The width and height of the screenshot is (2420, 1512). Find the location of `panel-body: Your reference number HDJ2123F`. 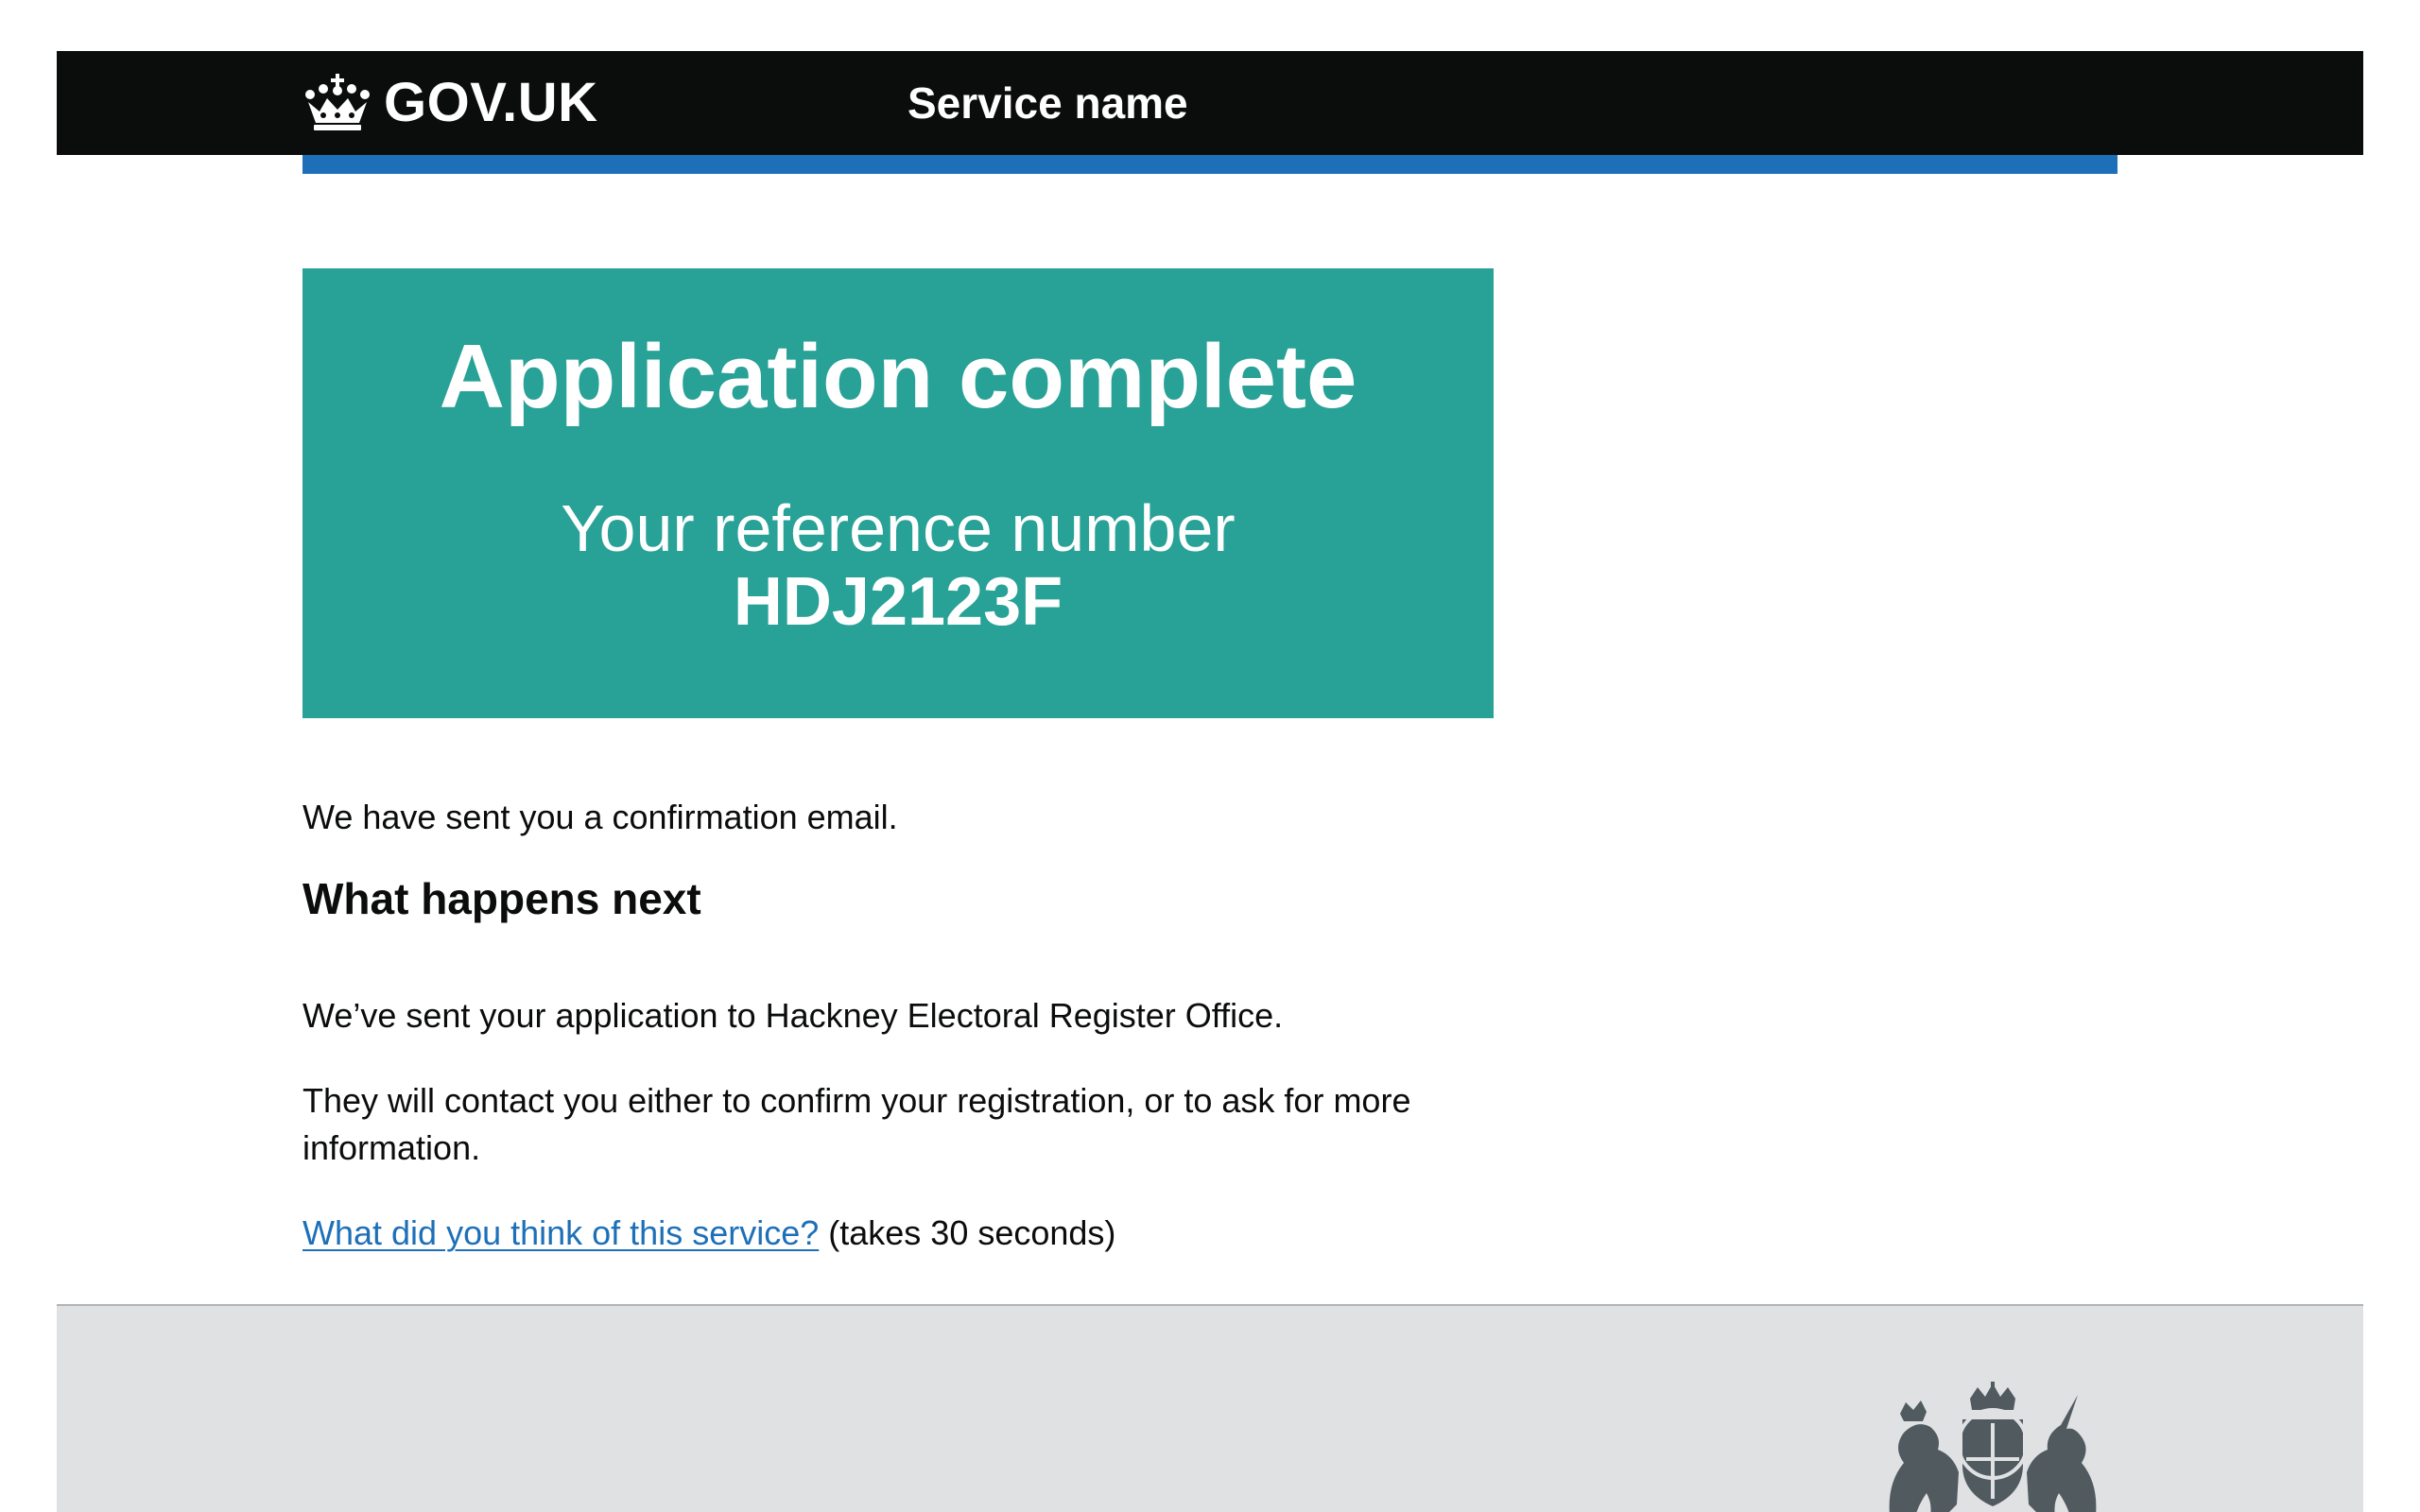

panel-body: Your reference number HDJ2123F is located at coordinates (898, 565).